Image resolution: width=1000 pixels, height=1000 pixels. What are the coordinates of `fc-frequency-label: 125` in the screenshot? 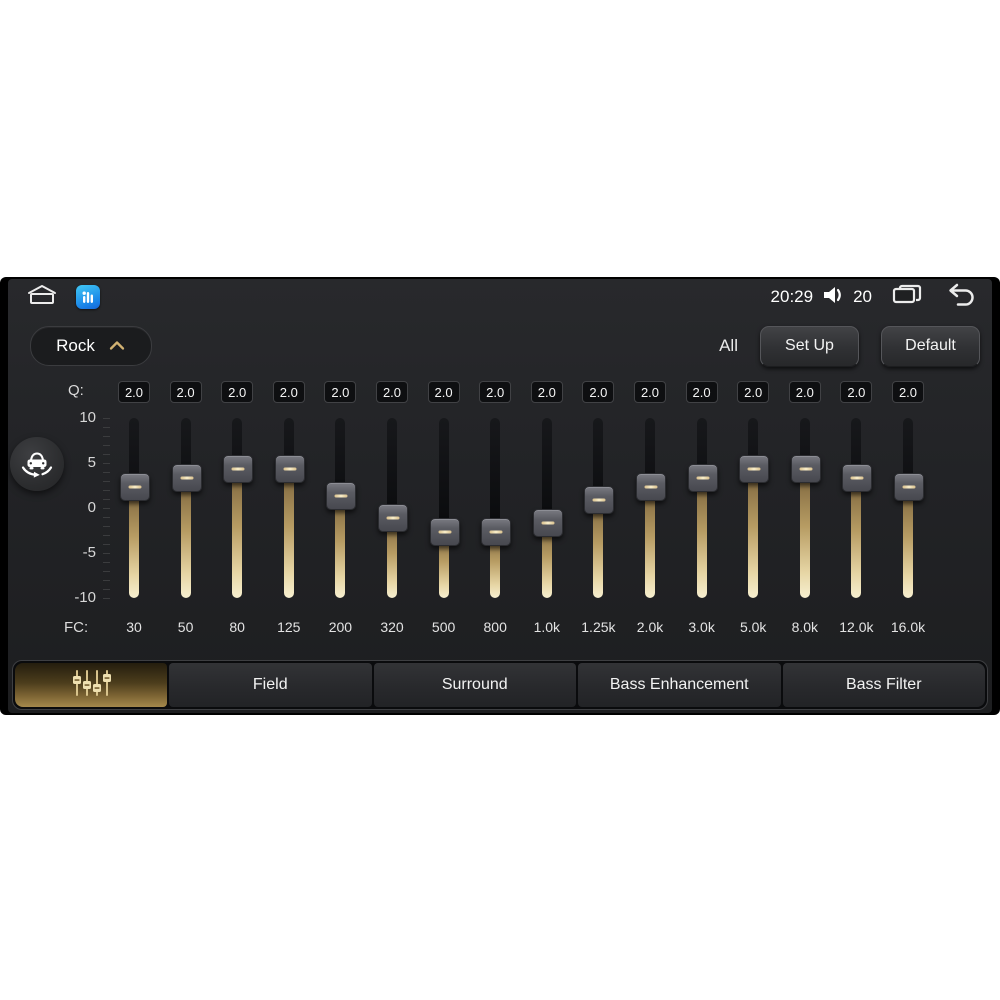 It's located at (289, 627).